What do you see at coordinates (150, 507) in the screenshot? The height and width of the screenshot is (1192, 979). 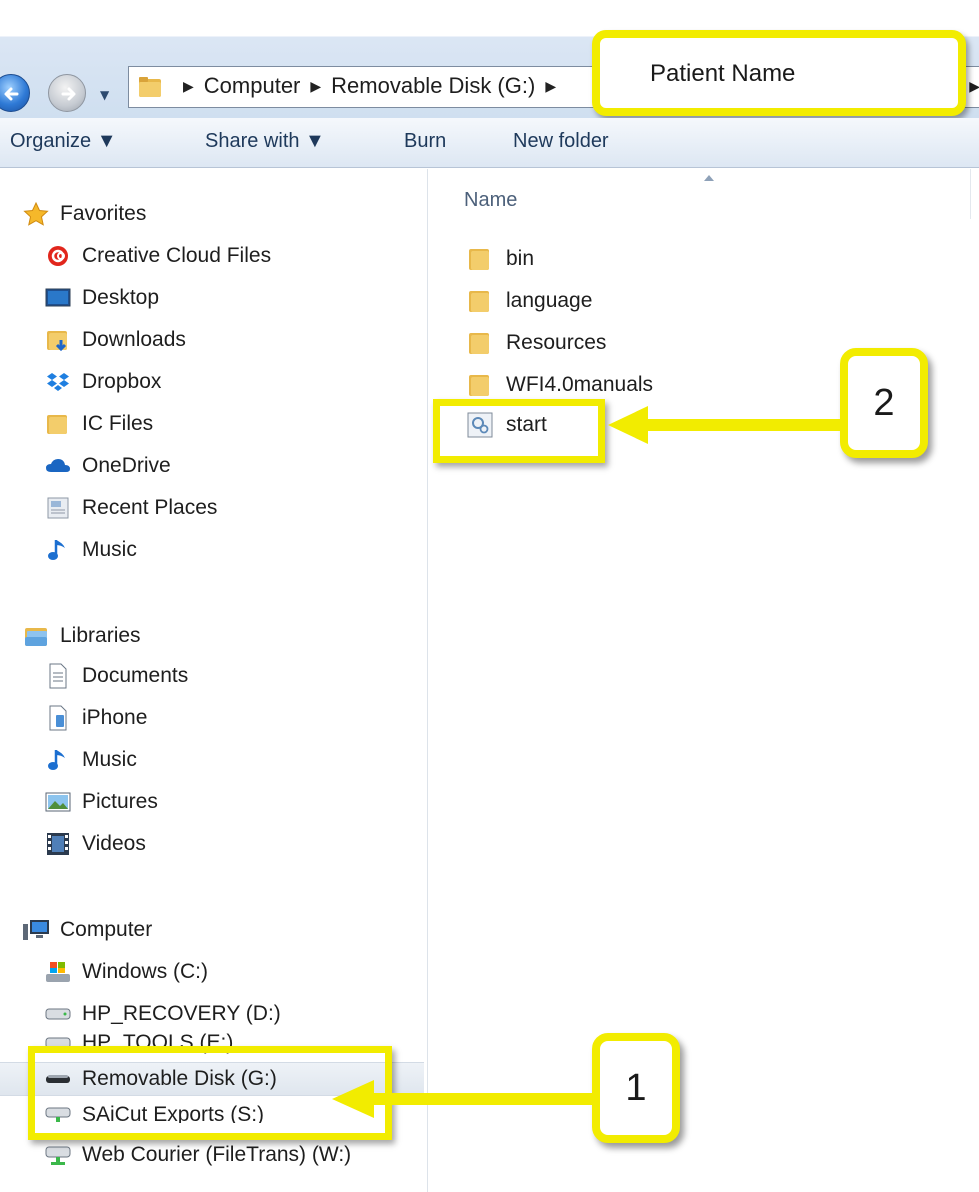 I see `nav-item-label: Recent Places` at bounding box center [150, 507].